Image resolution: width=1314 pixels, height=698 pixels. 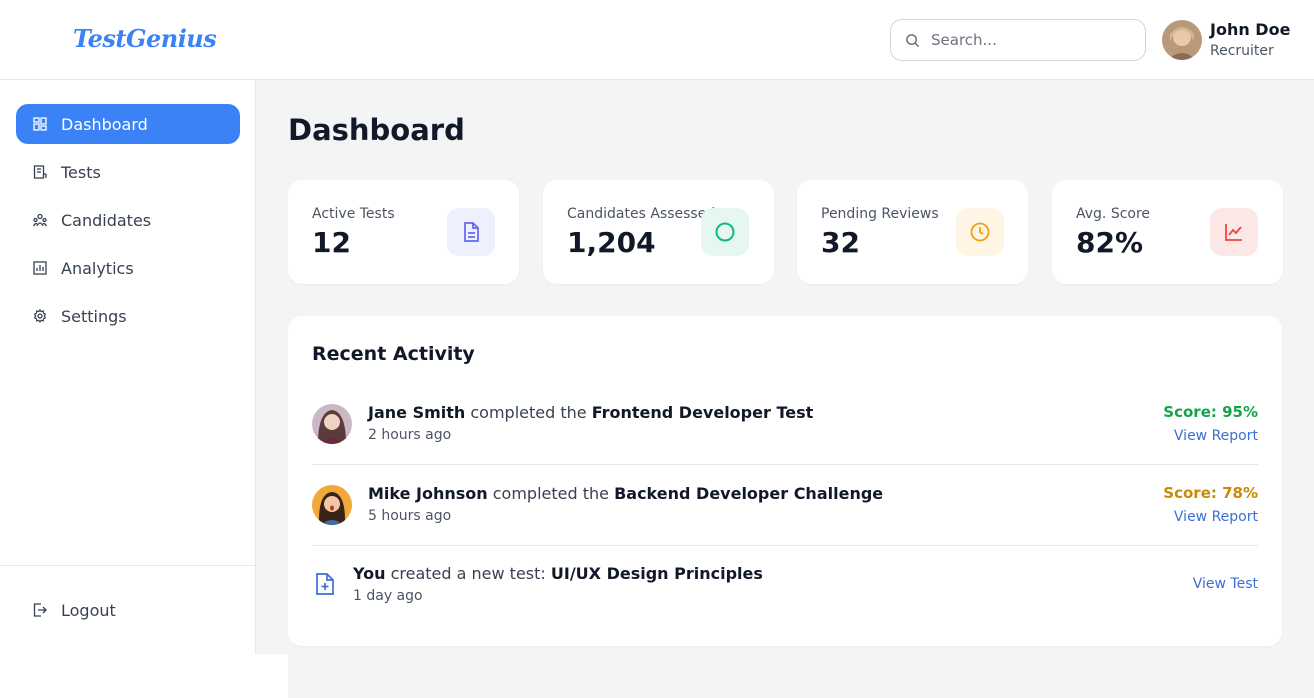 What do you see at coordinates (388, 596) in the screenshot?
I see `activity-time: 1 day ago` at bounding box center [388, 596].